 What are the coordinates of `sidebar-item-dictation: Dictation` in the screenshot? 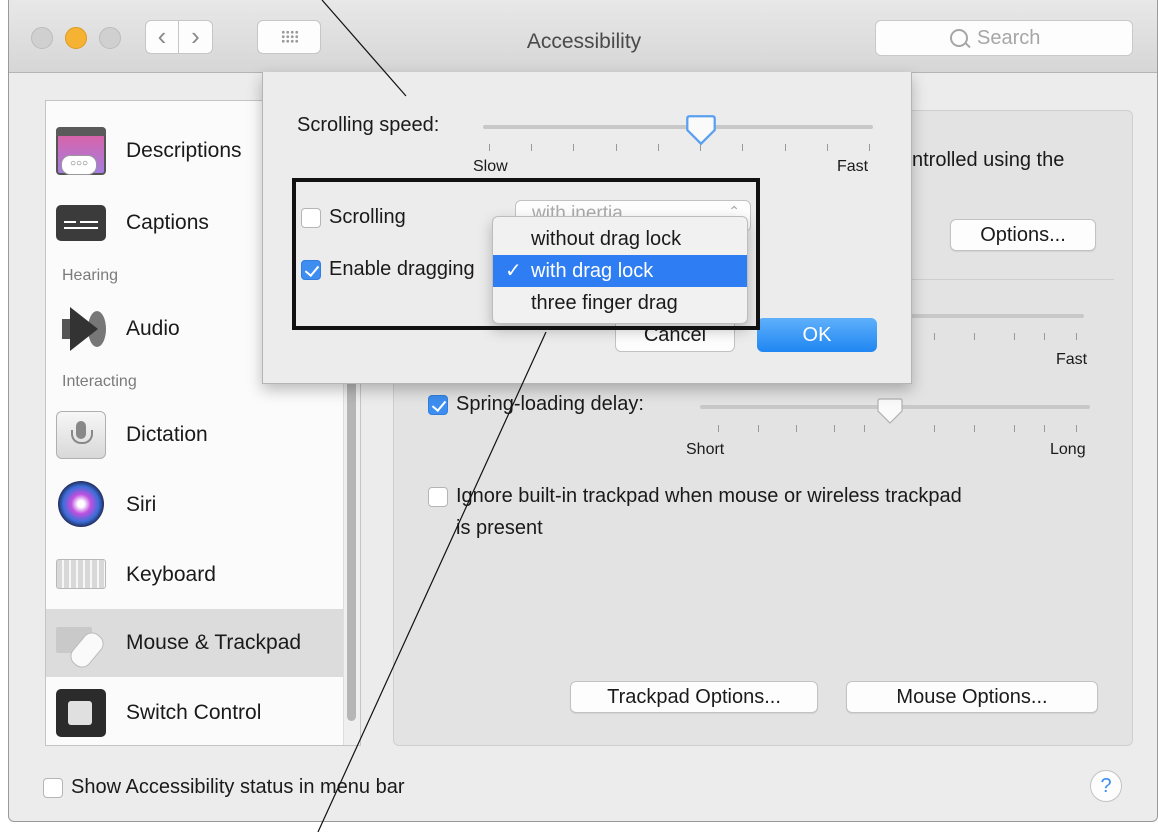 It's located at (195, 435).